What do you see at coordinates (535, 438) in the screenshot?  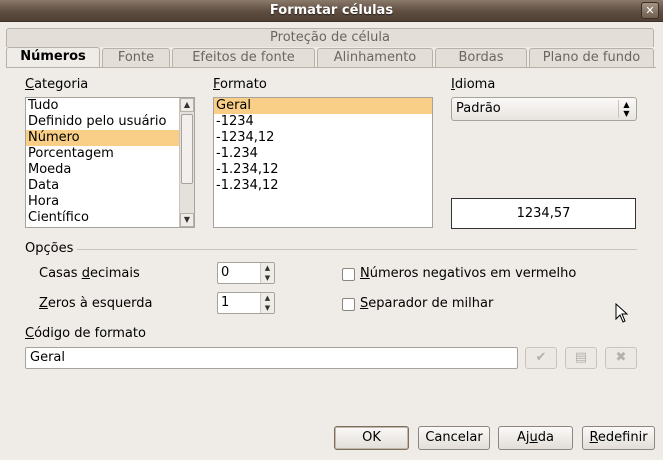 I see `help-button: Ajuda` at bounding box center [535, 438].